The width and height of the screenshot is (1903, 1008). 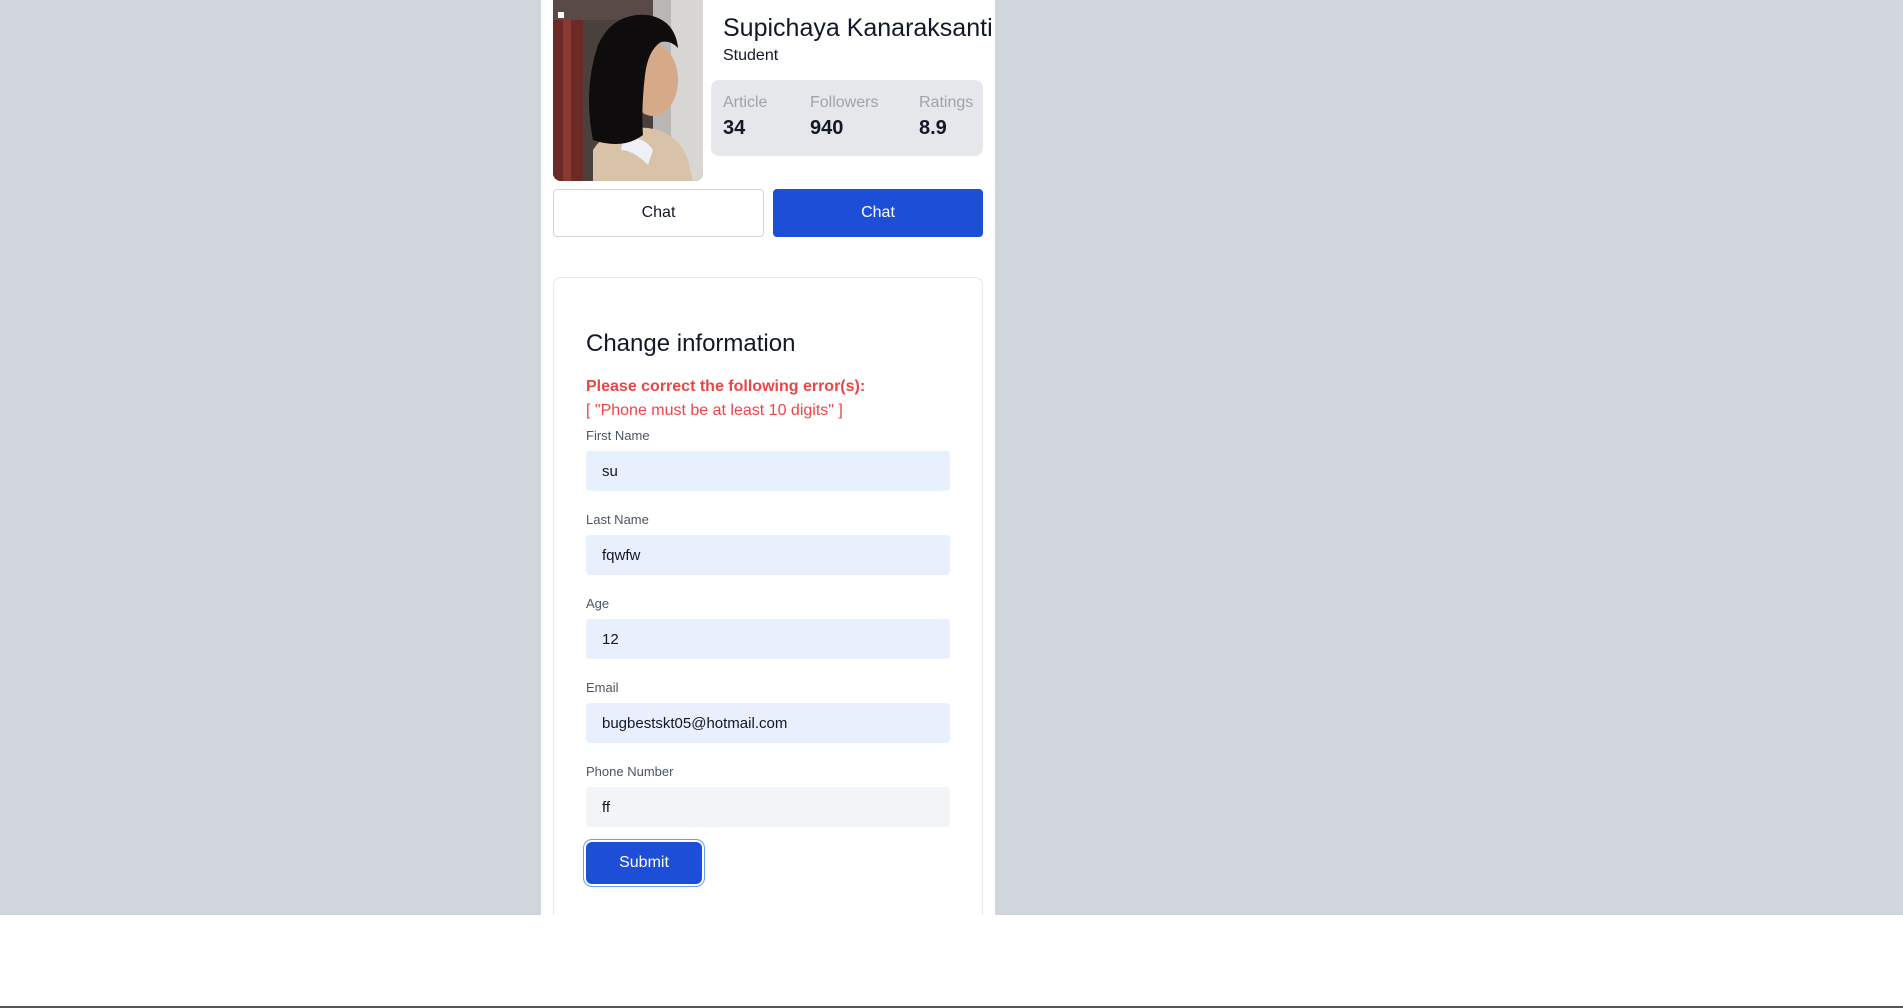 What do you see at coordinates (768, 555) in the screenshot?
I see `last-name-input` at bounding box center [768, 555].